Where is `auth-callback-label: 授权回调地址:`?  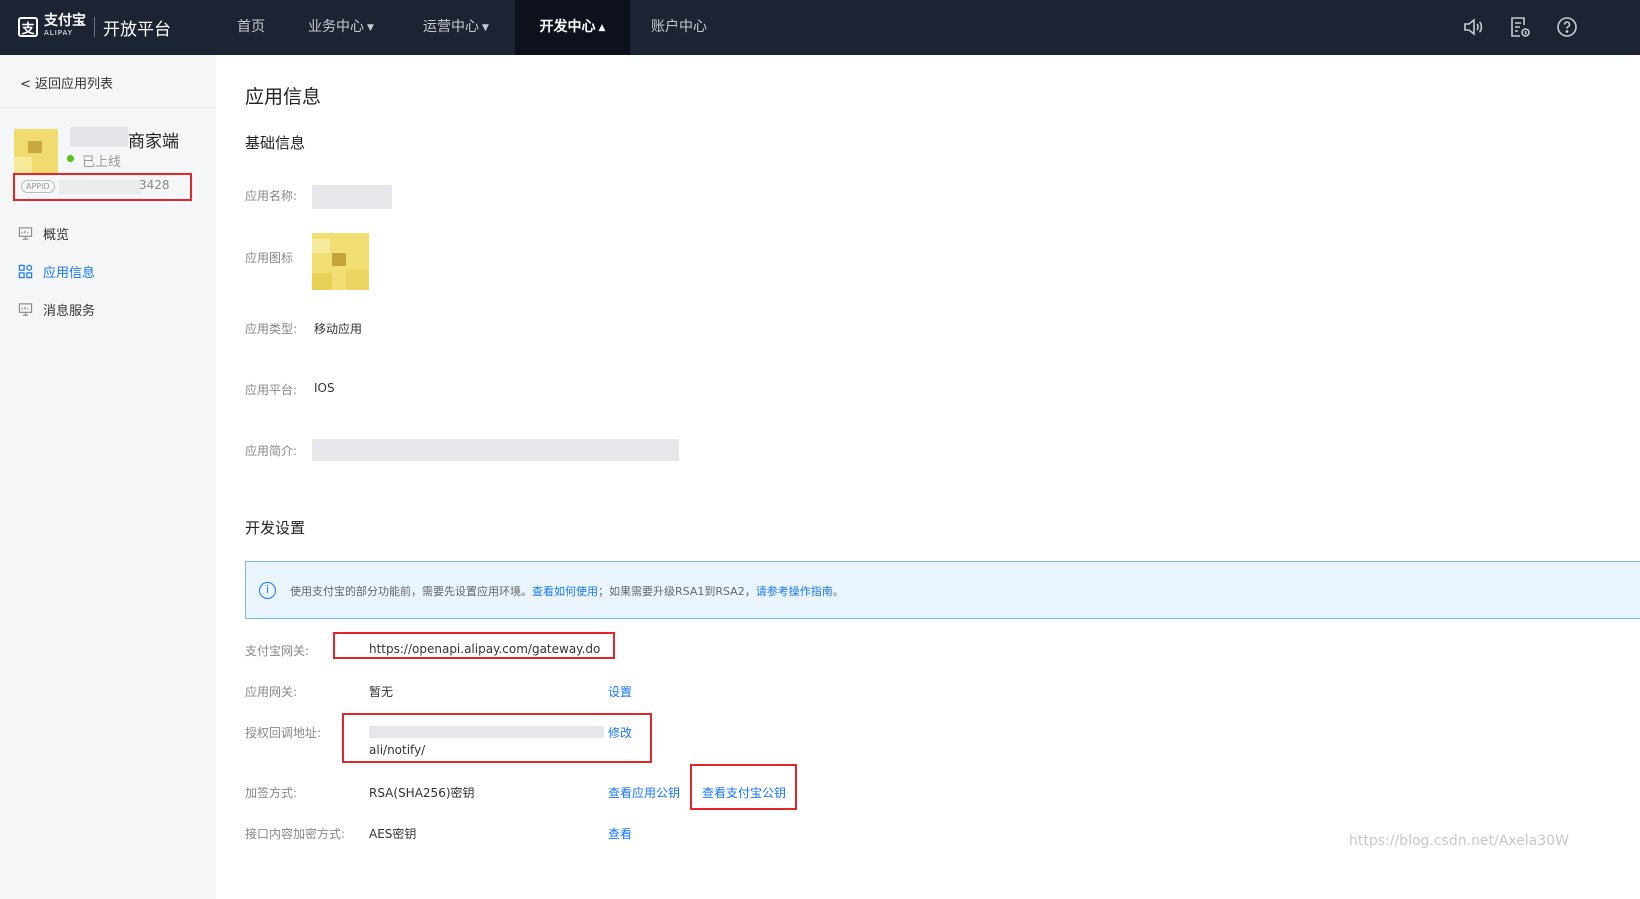 auth-callback-label: 授权回调地址: is located at coordinates (283, 733).